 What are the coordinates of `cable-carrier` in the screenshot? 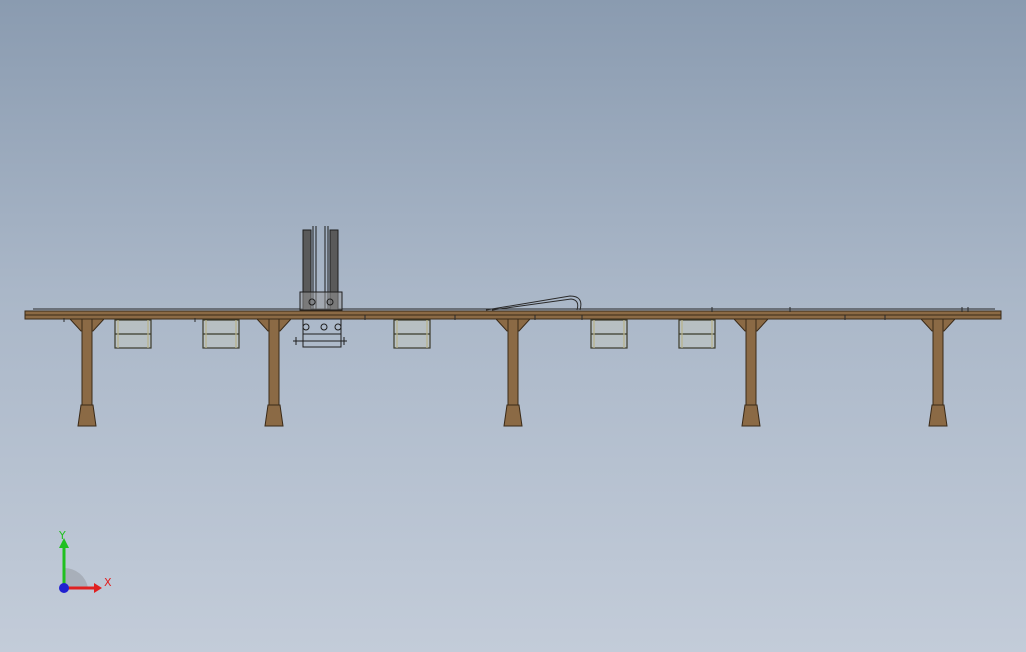 It's located at (533, 303).